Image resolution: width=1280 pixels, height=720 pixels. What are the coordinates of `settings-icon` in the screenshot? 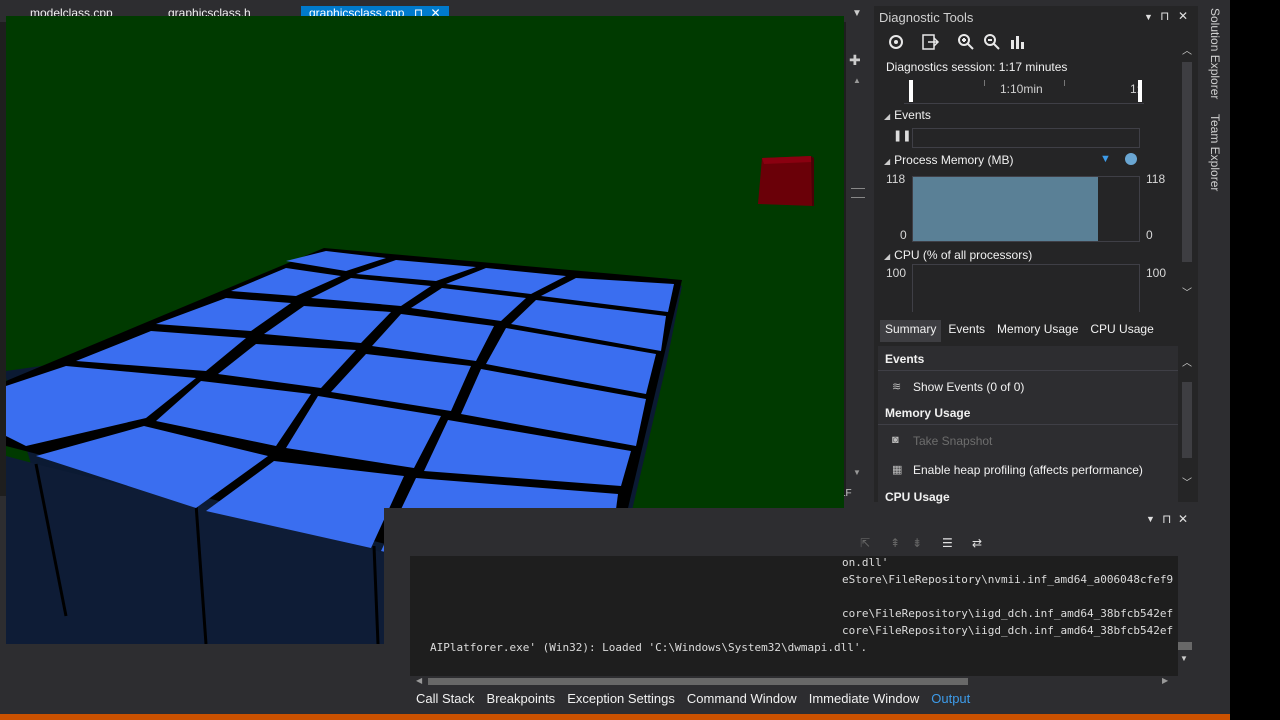 It's located at (896, 42).